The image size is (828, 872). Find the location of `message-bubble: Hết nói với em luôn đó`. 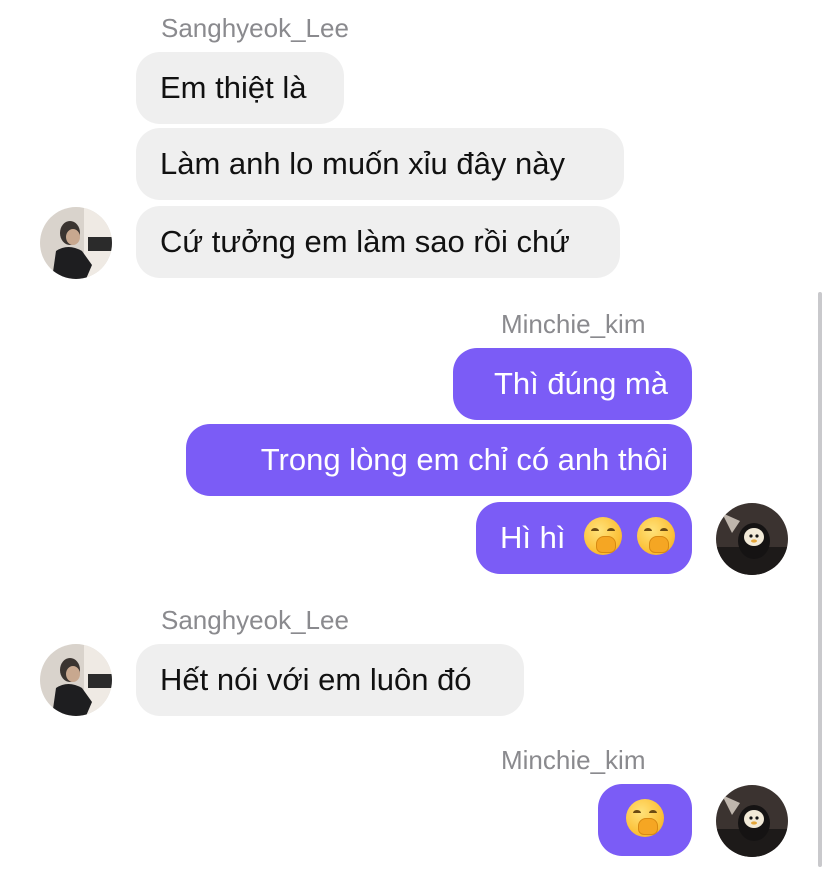

message-bubble: Hết nói với em luôn đó is located at coordinates (330, 680).